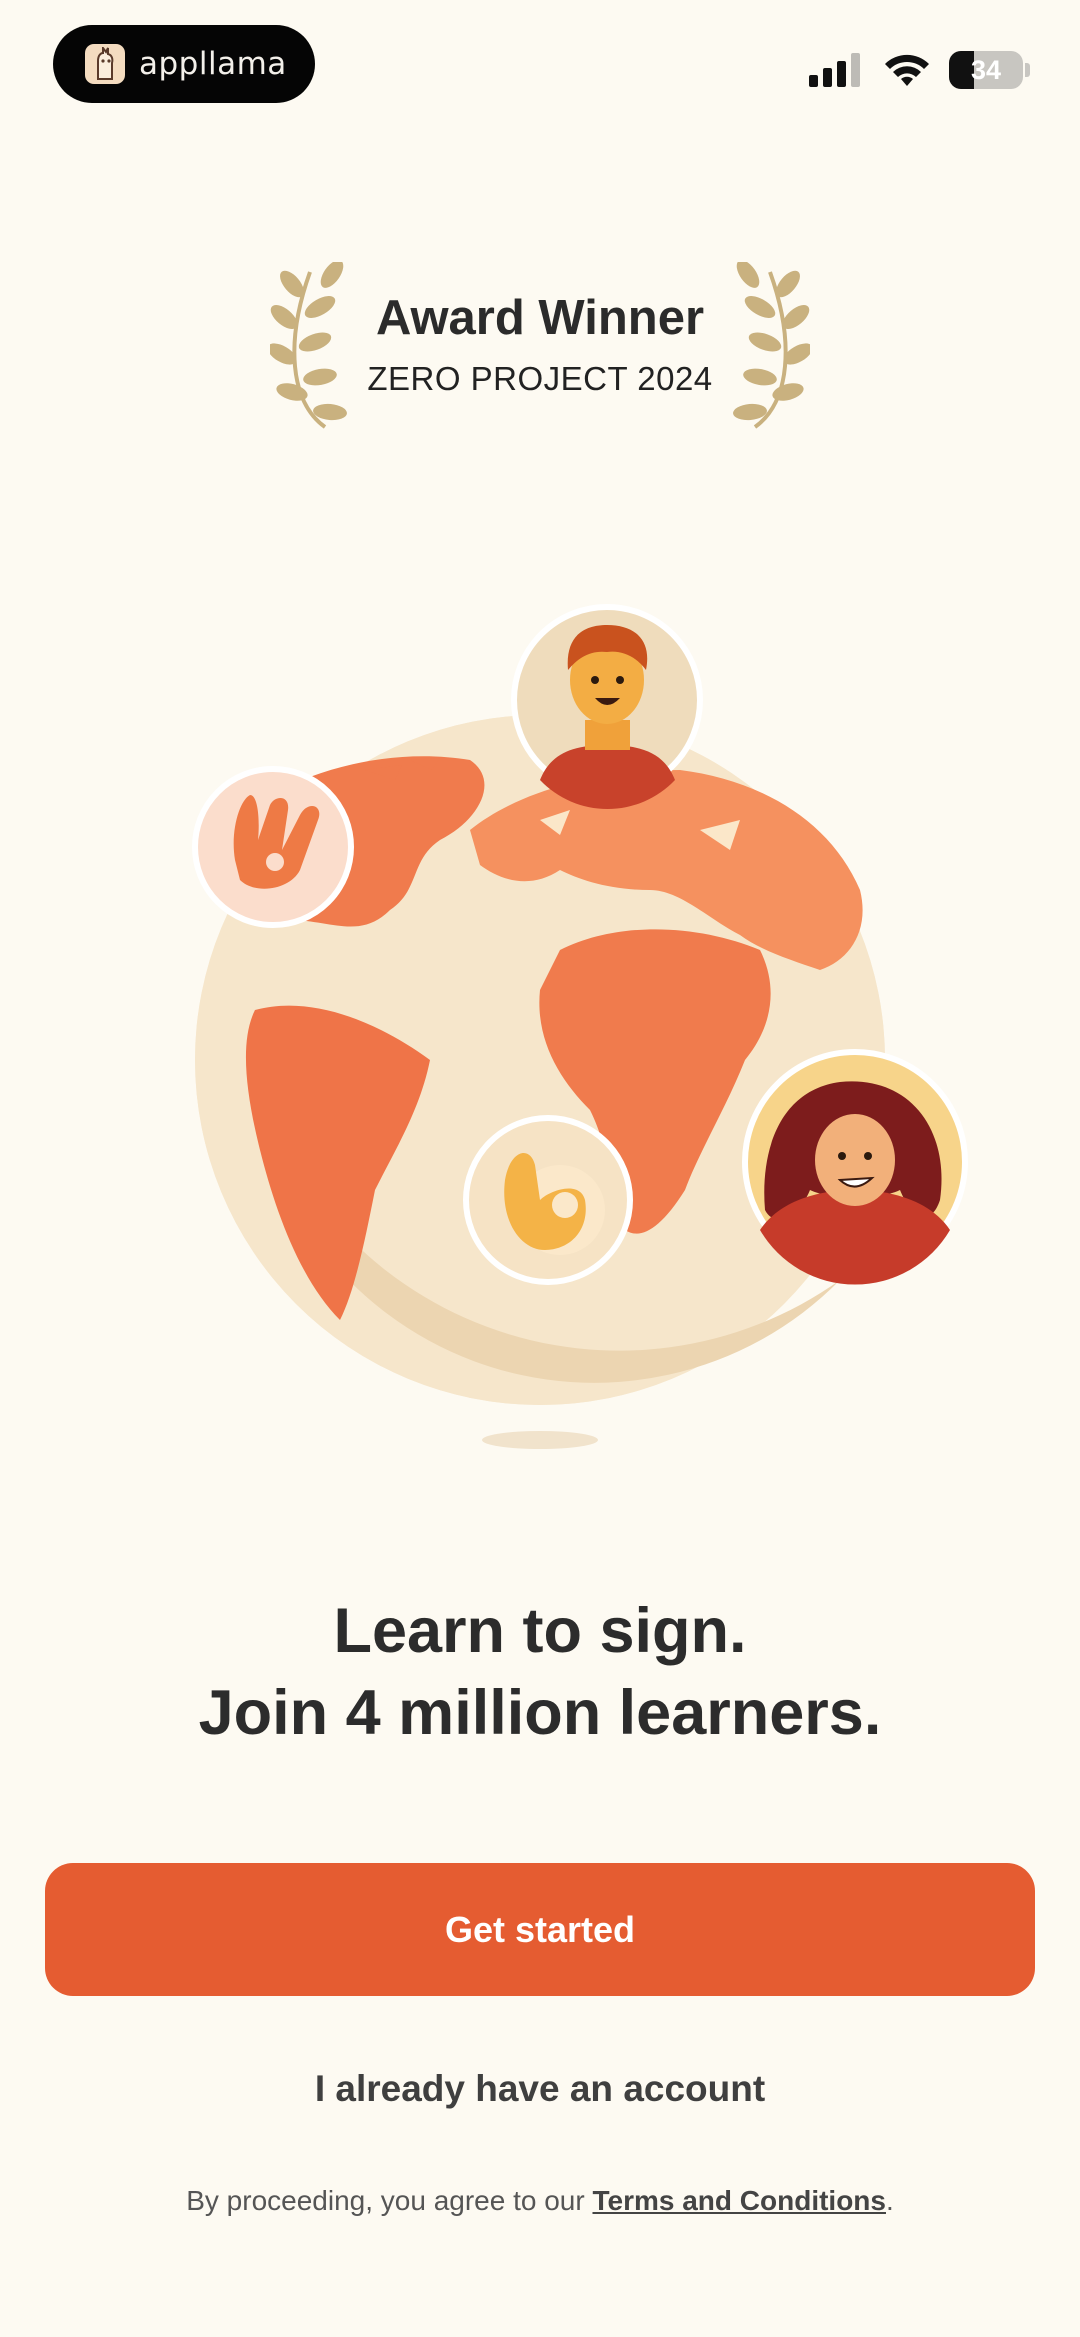 The height and width of the screenshot is (2337, 1080). I want to click on app-badge: appllama, so click(184, 64).